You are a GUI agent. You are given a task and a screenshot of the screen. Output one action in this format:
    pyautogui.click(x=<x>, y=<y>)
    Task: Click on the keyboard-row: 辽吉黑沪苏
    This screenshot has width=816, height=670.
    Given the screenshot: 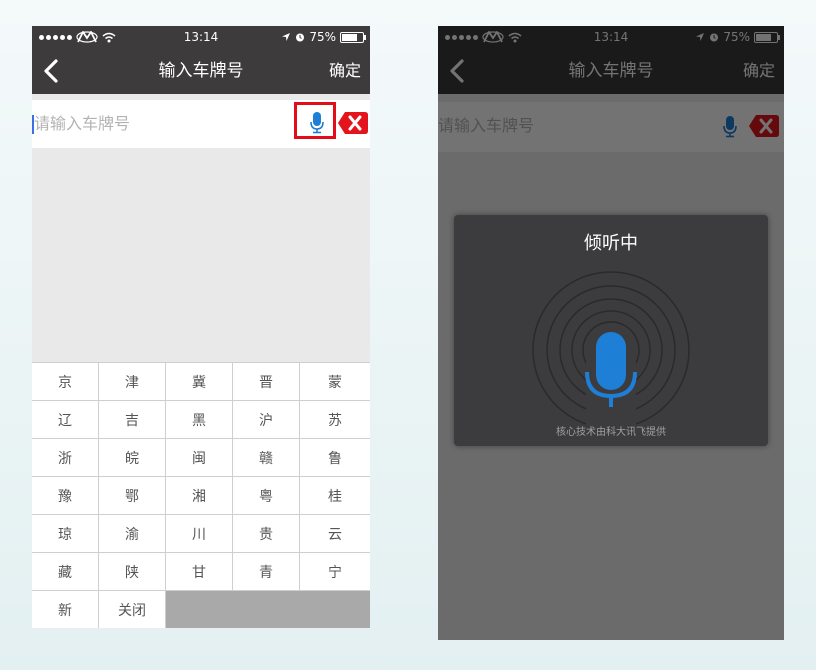 What is the action you would take?
    pyautogui.click(x=201, y=420)
    